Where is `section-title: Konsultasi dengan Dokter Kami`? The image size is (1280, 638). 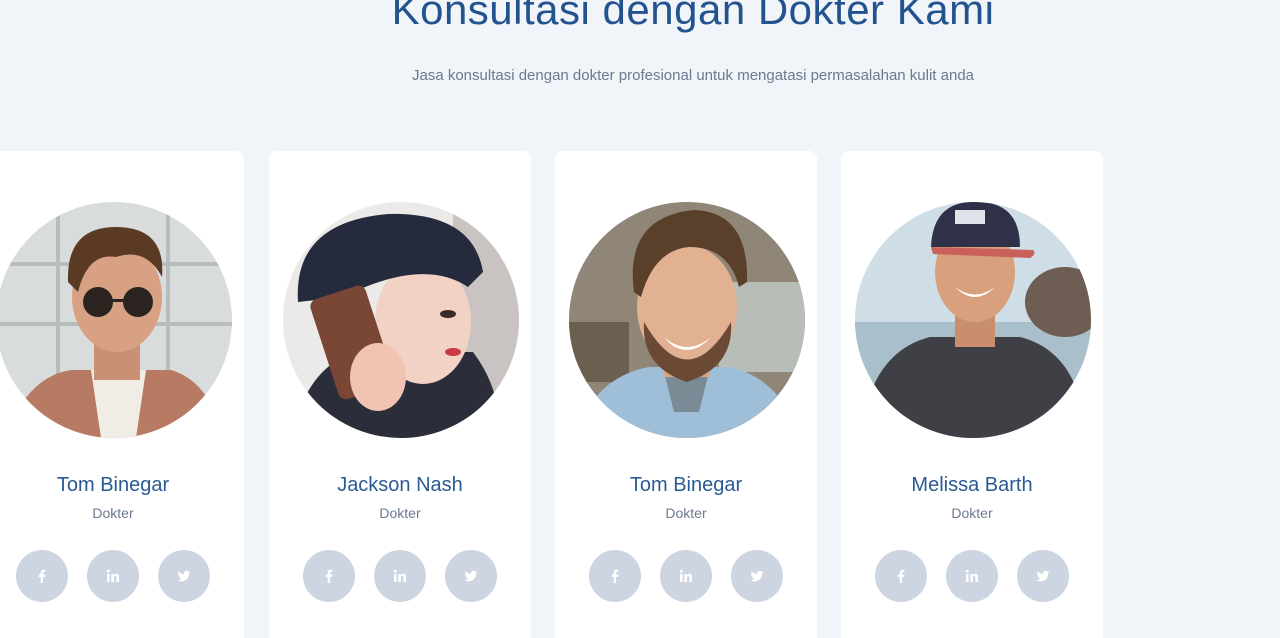
section-title: Konsultasi dengan Dokter Kami is located at coordinates (693, 16).